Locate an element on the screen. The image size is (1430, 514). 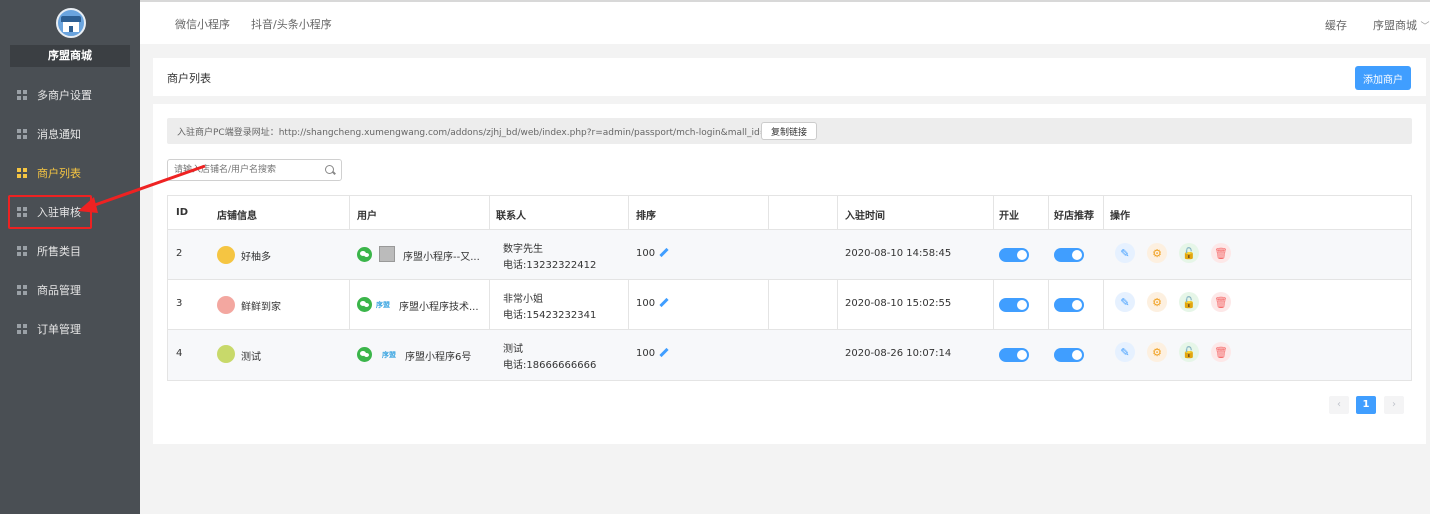
pagination-page-1: 1 is located at coordinates (1366, 405).